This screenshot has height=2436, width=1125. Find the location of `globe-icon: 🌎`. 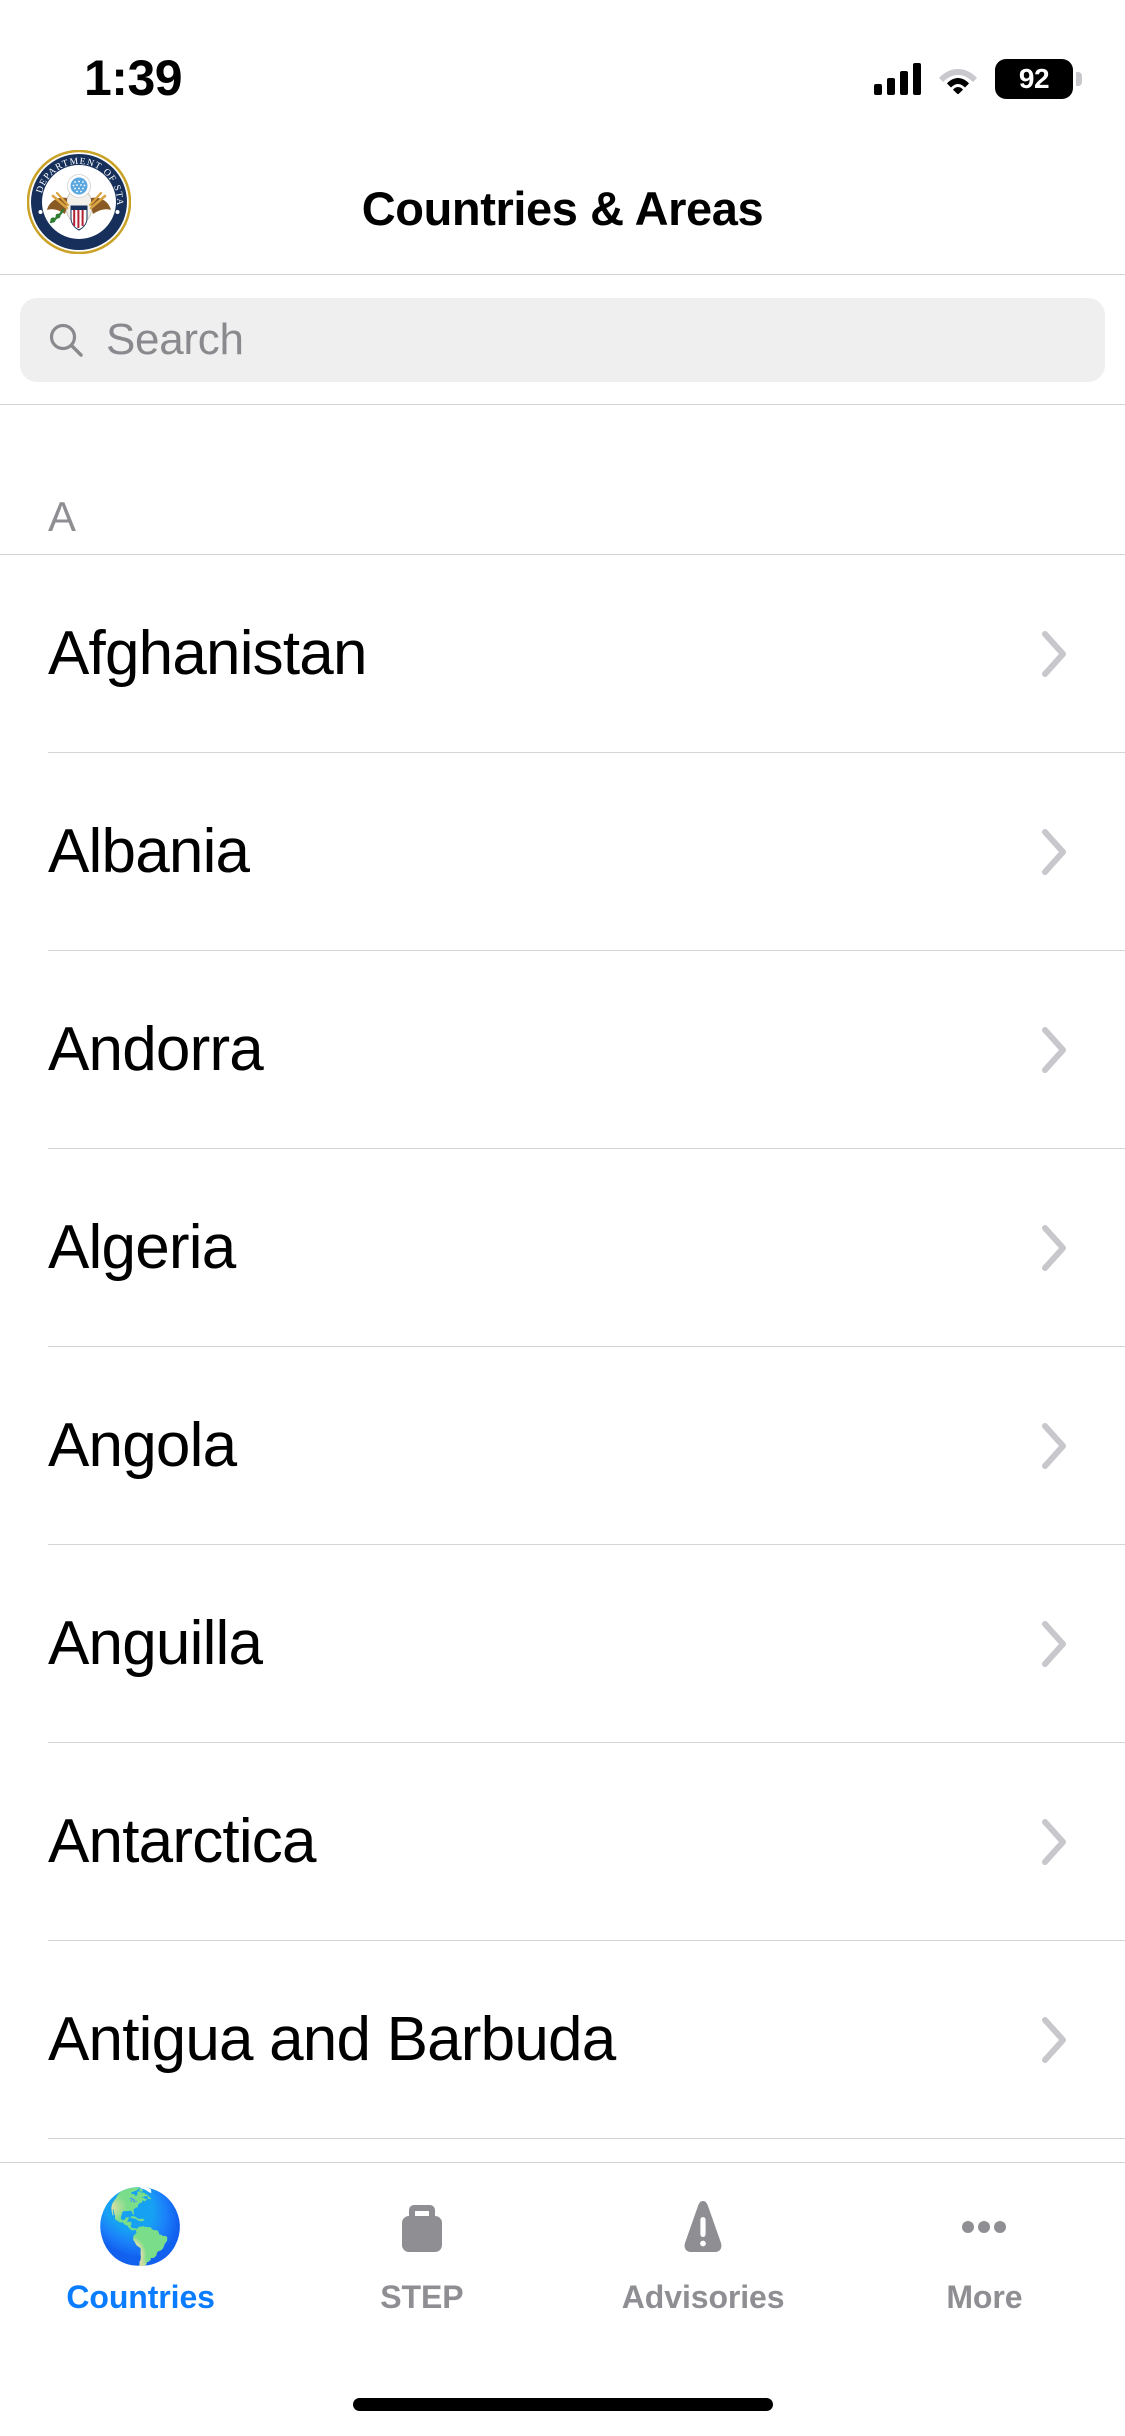

globe-icon: 🌎 is located at coordinates (140, 2227).